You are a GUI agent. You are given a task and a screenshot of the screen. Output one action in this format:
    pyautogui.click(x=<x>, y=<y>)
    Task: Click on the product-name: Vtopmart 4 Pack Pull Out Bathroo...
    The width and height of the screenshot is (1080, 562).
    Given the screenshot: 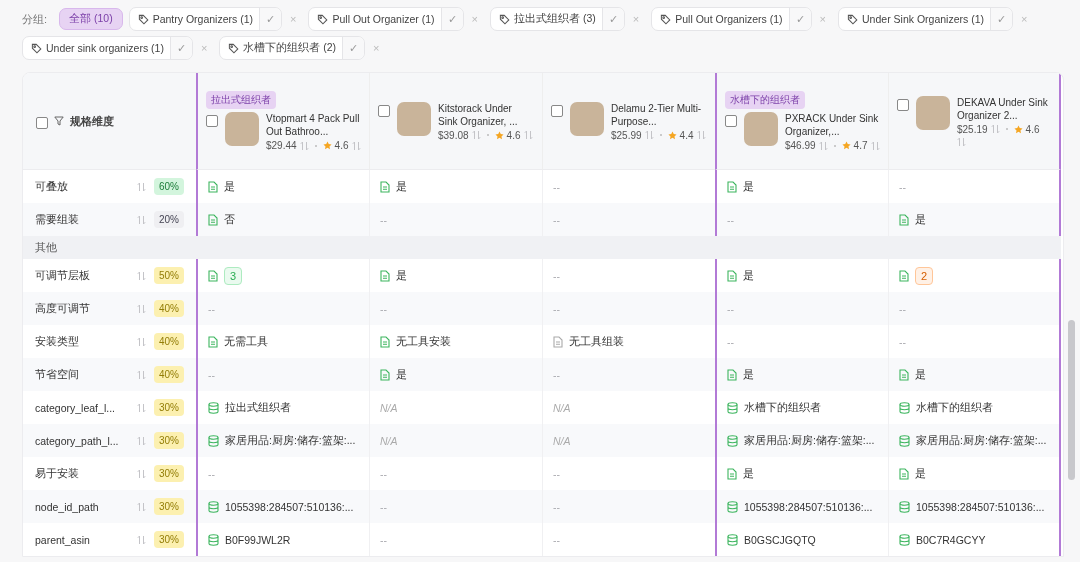 What is the action you would take?
    pyautogui.click(x=313, y=125)
    